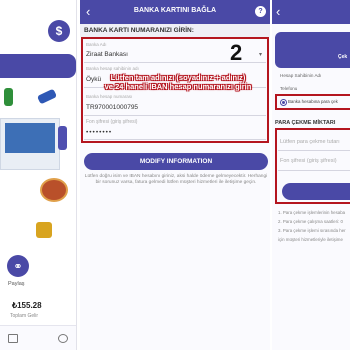 The width and height of the screenshot is (350, 350). Describe the element at coordinates (54, 190) in the screenshot. I see `product-pizza-image` at that location.